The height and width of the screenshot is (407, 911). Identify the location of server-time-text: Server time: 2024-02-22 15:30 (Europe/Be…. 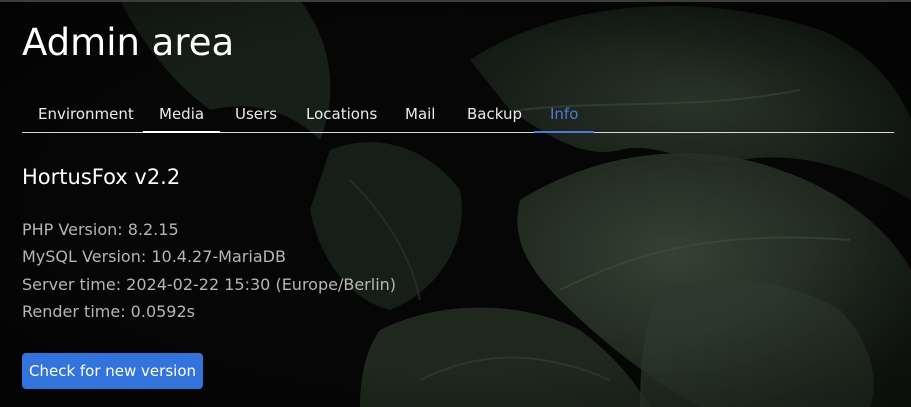
(209, 284).